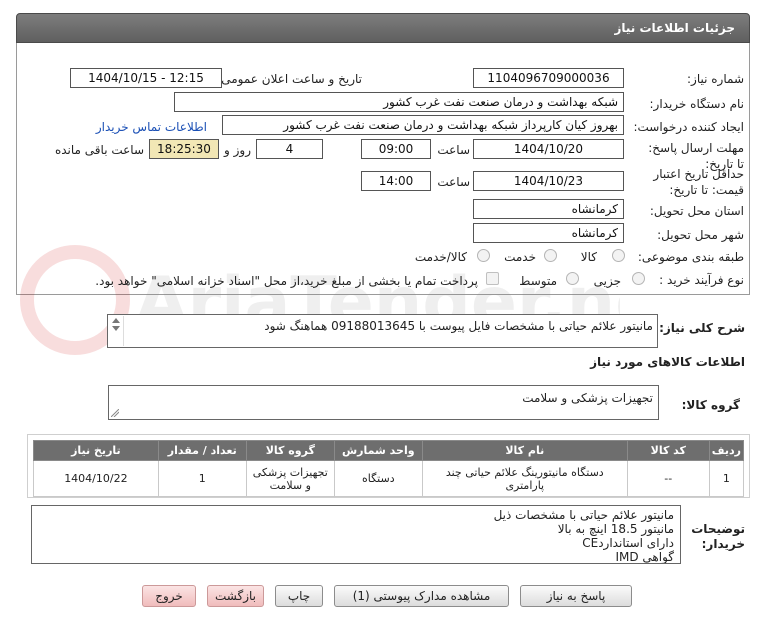 The image size is (761, 622). Describe the element at coordinates (440, 257) in the screenshot. I see `category-option-goods-service: کالا/خدمت` at that location.